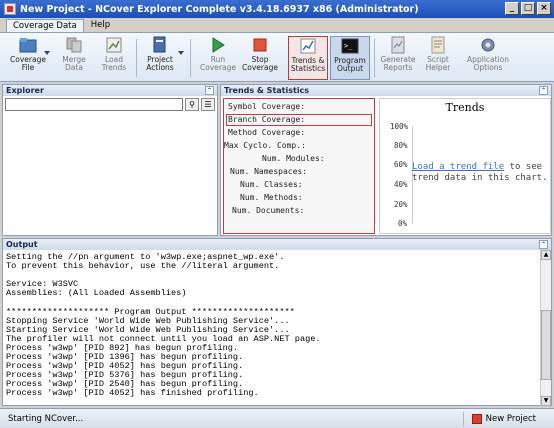 This screenshot has width=554, height=428. I want to click on y-tick-label: 80%, so click(401, 145).